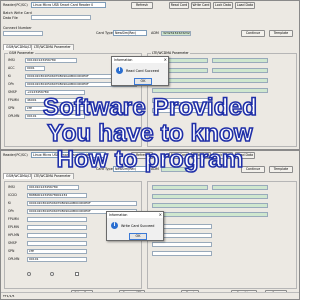 The height and width of the screenshot is (300, 320). I want to click on read-card-button: Read Card, so click(179, 5).